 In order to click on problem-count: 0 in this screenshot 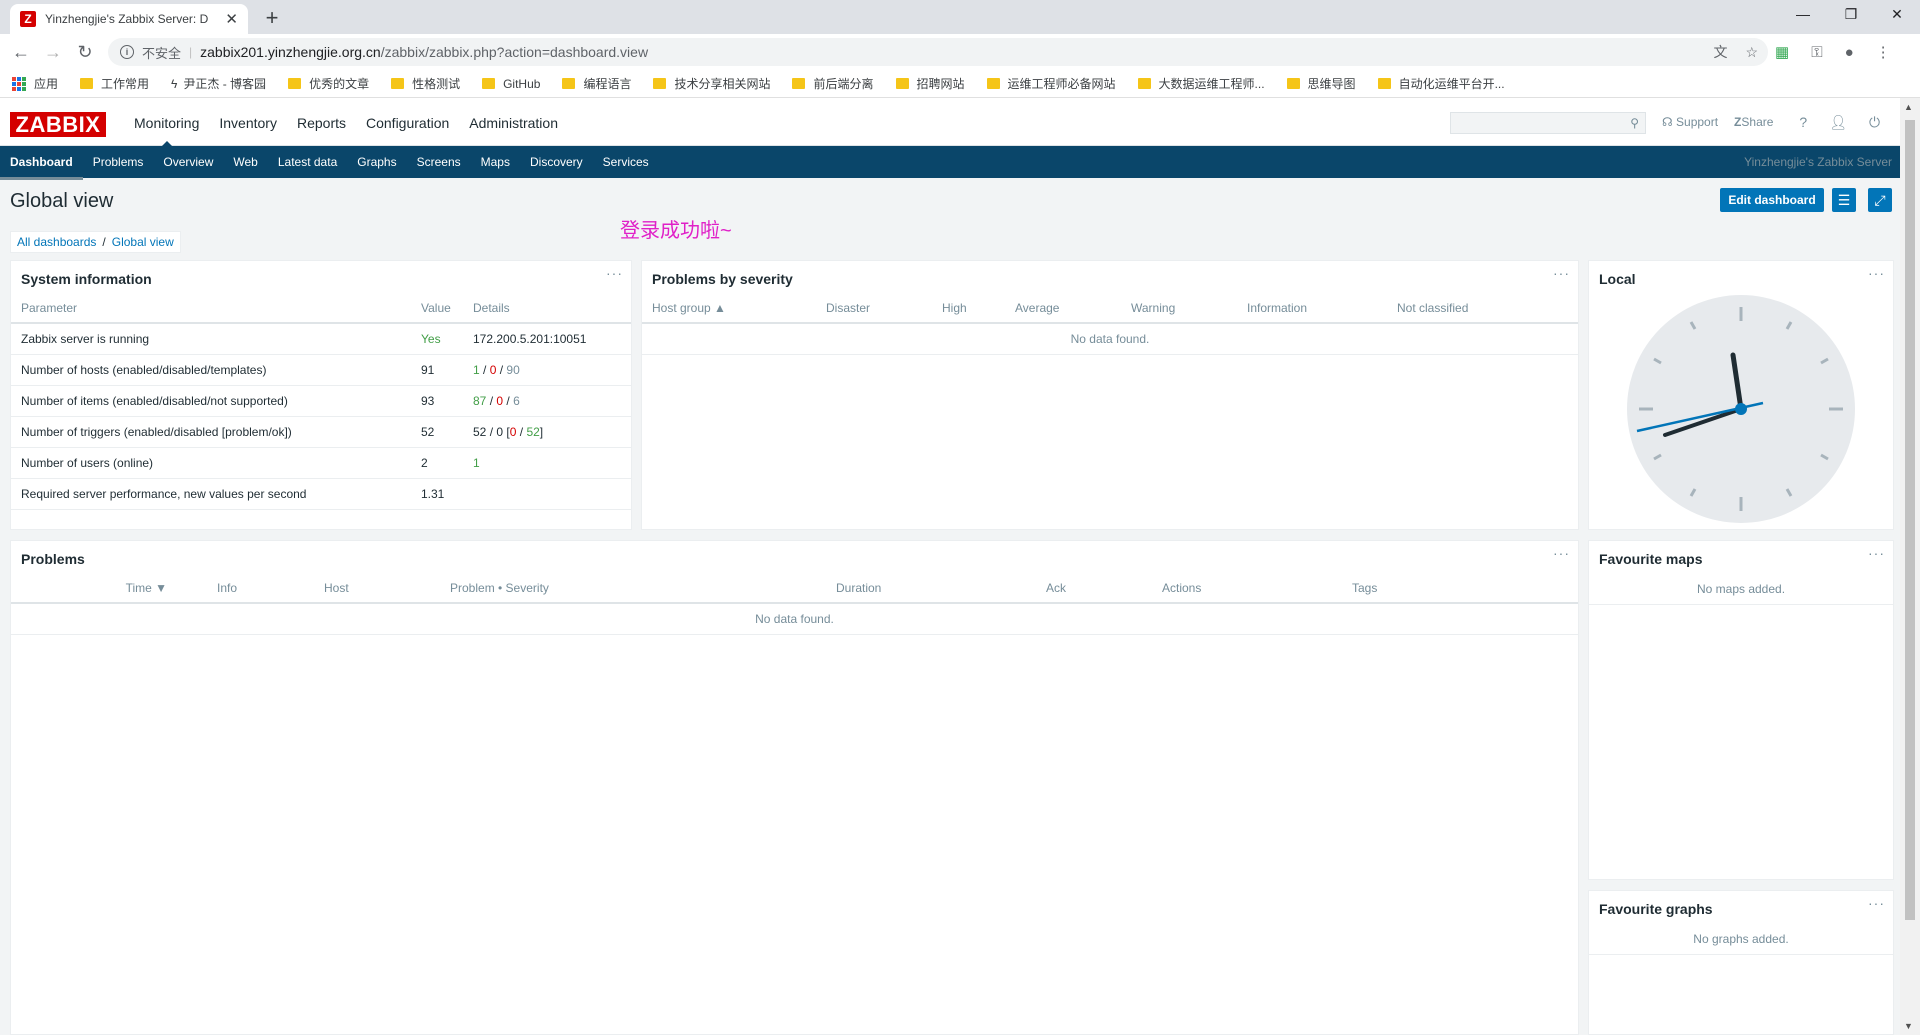, I will do `click(513, 431)`.